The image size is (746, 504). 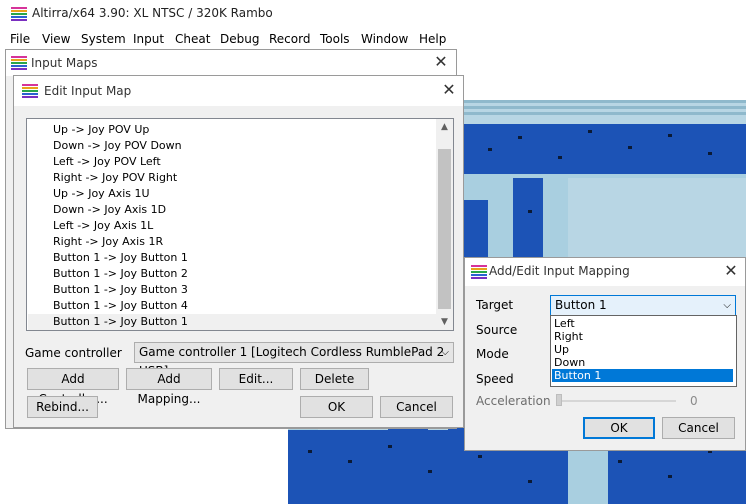 I want to click on acceleration-slider-thumb, so click(x=559, y=400).